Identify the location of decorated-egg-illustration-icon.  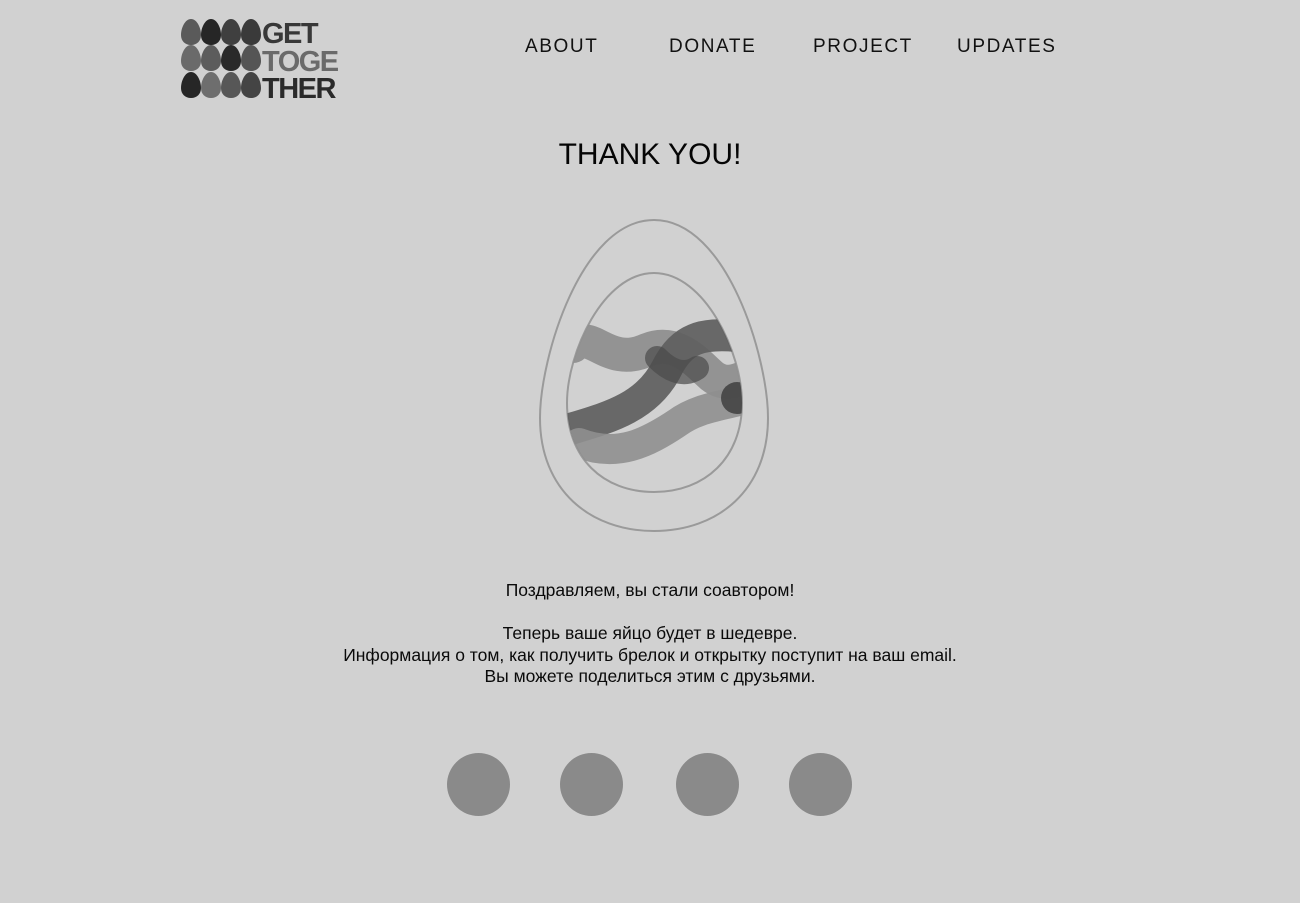
(654, 375).